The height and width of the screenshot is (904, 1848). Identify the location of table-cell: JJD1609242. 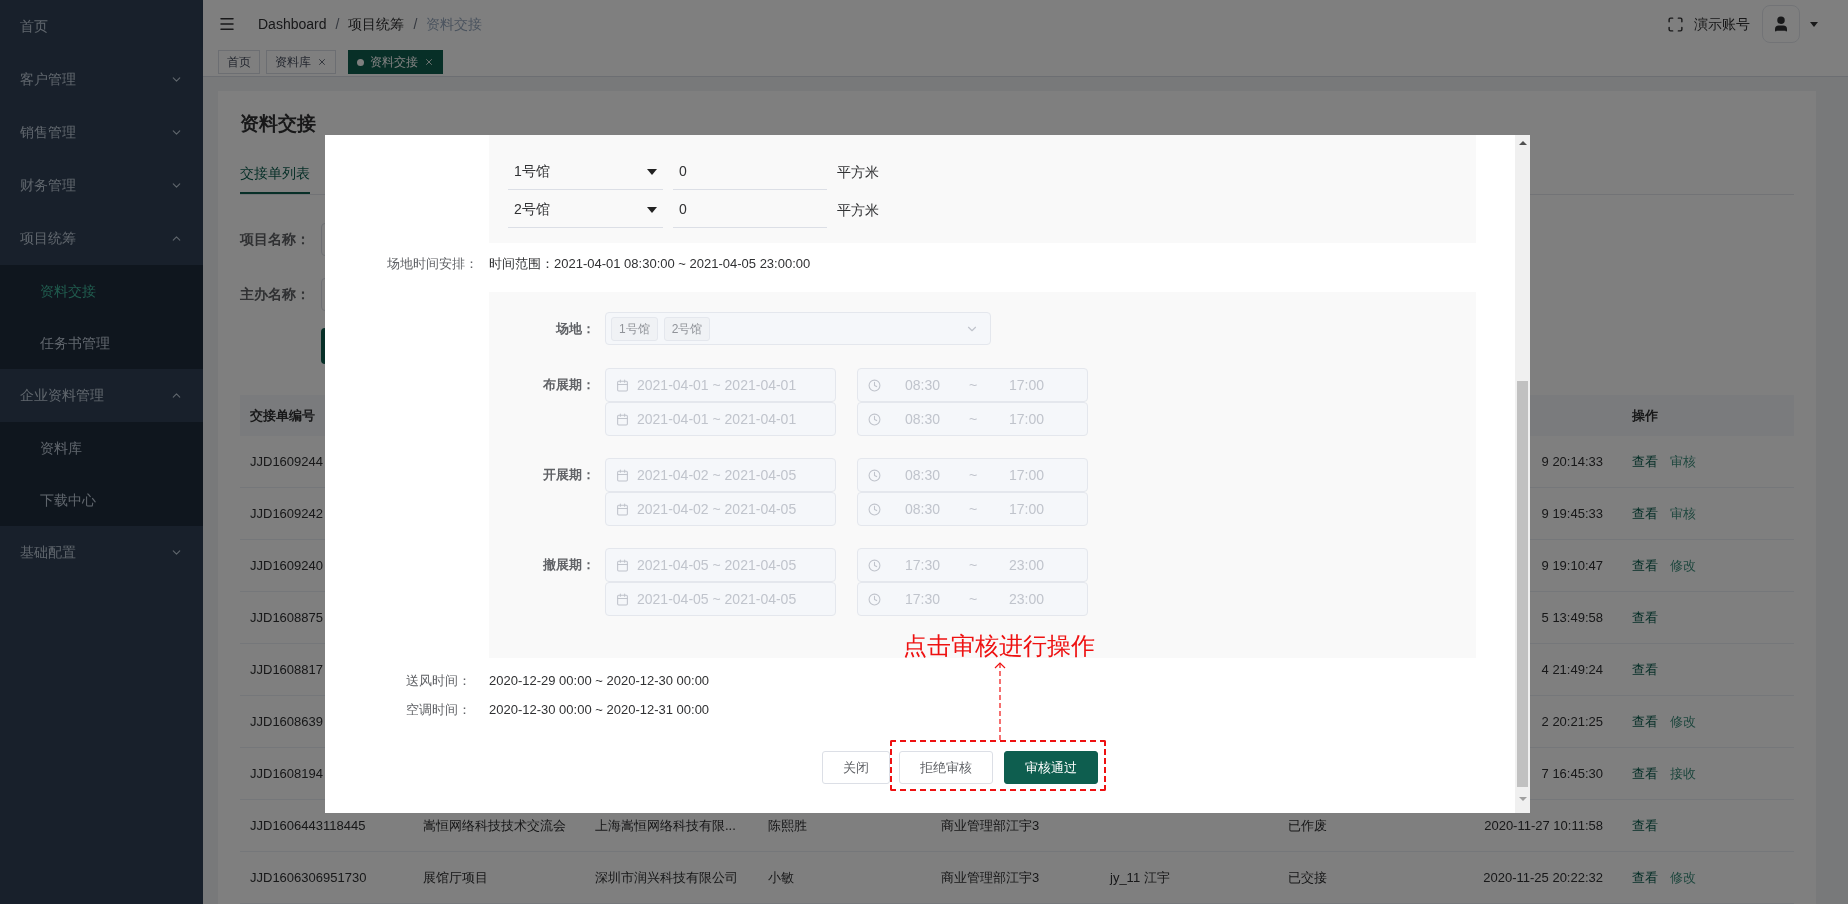
(286, 513).